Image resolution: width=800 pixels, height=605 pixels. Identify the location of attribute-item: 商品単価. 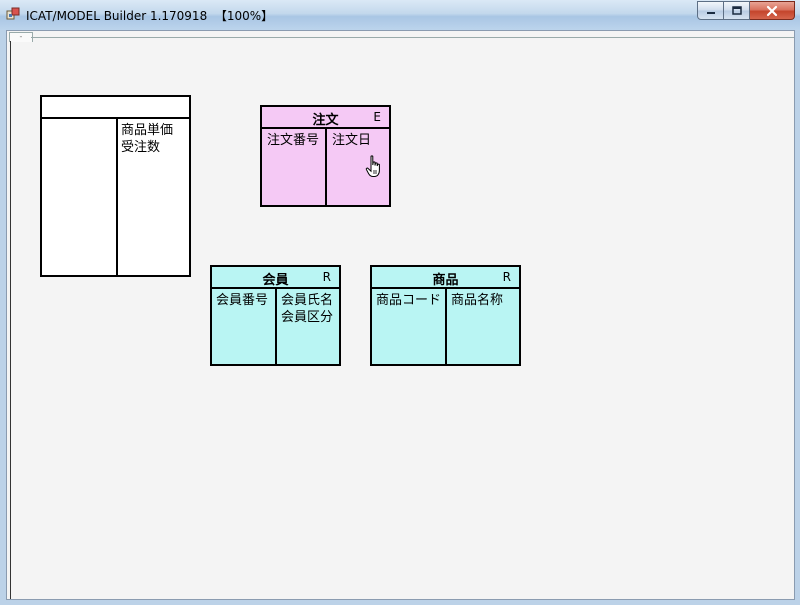
(147, 130).